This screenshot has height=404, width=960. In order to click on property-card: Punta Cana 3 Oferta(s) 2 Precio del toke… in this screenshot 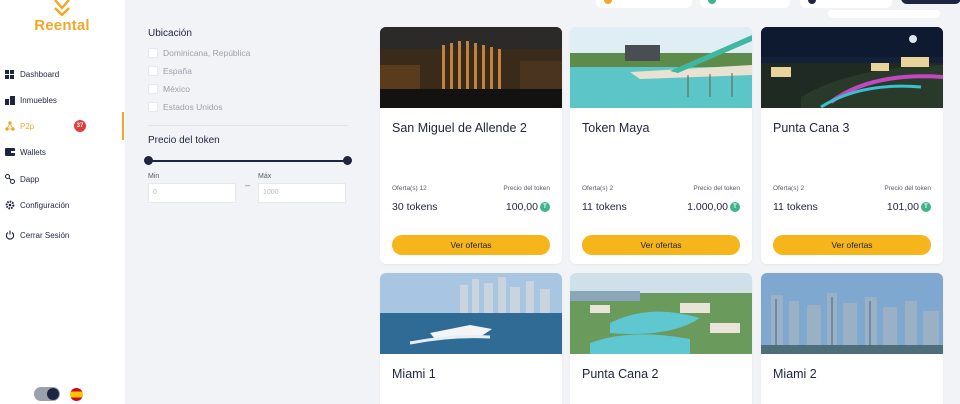, I will do `click(852, 145)`.